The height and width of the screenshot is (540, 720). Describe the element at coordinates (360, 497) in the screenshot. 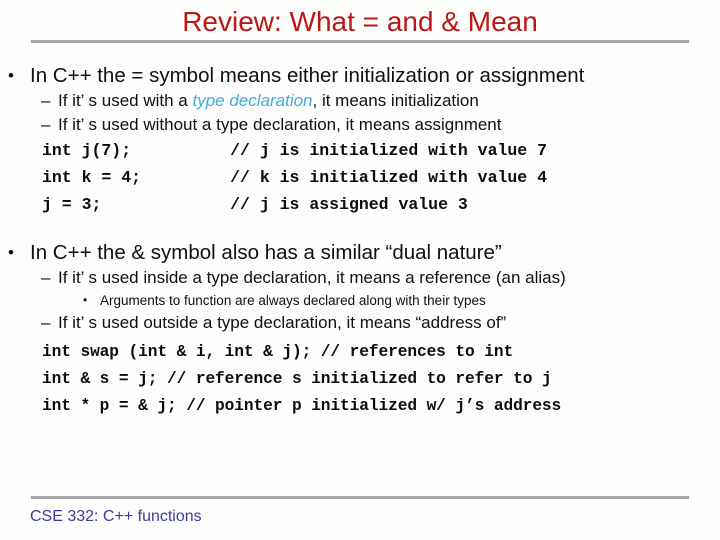

I see `footer-divider` at that location.